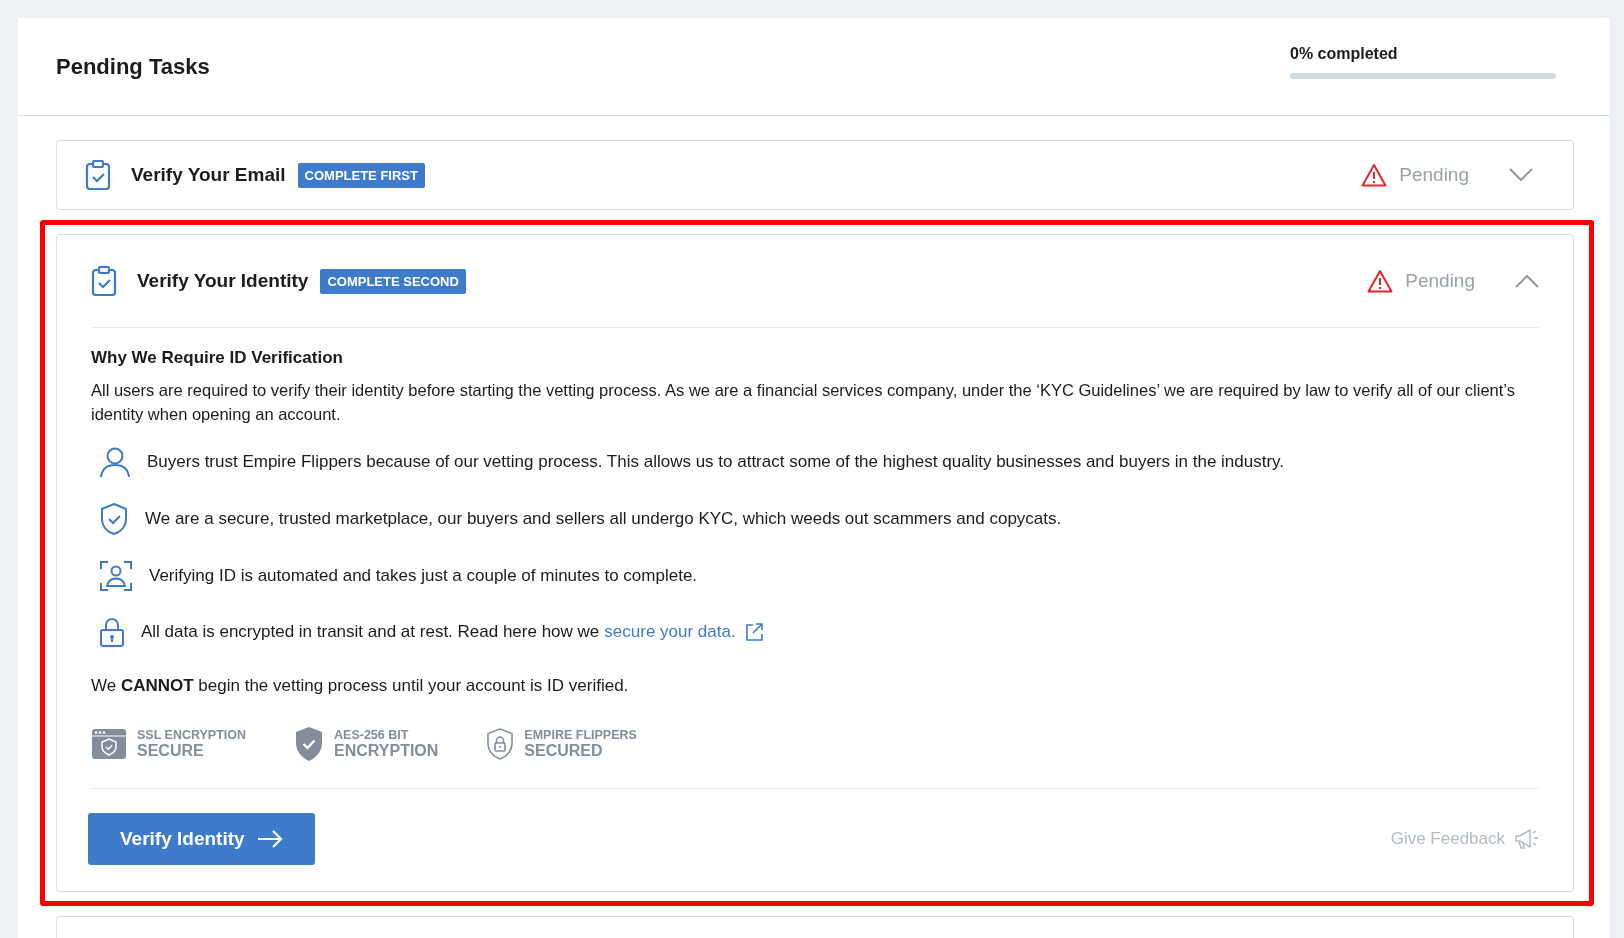  I want to click on megaphone-icon, so click(1526, 839).